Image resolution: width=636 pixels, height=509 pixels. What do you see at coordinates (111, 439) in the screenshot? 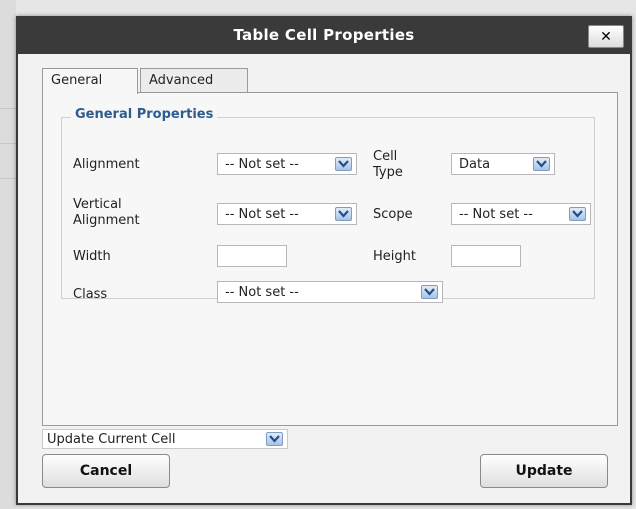
I see `update-scope-value: Update Current Cell` at bounding box center [111, 439].